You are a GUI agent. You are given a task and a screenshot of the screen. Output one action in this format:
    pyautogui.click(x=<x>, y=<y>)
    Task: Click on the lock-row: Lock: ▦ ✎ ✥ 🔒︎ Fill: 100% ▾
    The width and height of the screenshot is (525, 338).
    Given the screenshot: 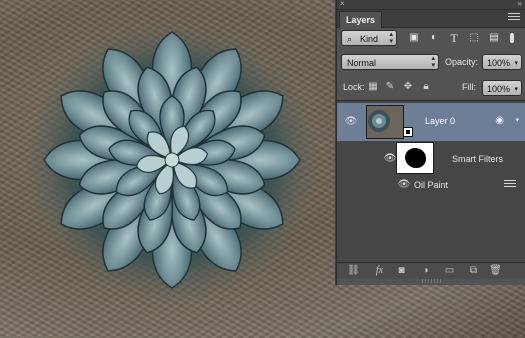 What is the action you would take?
    pyautogui.click(x=431, y=88)
    